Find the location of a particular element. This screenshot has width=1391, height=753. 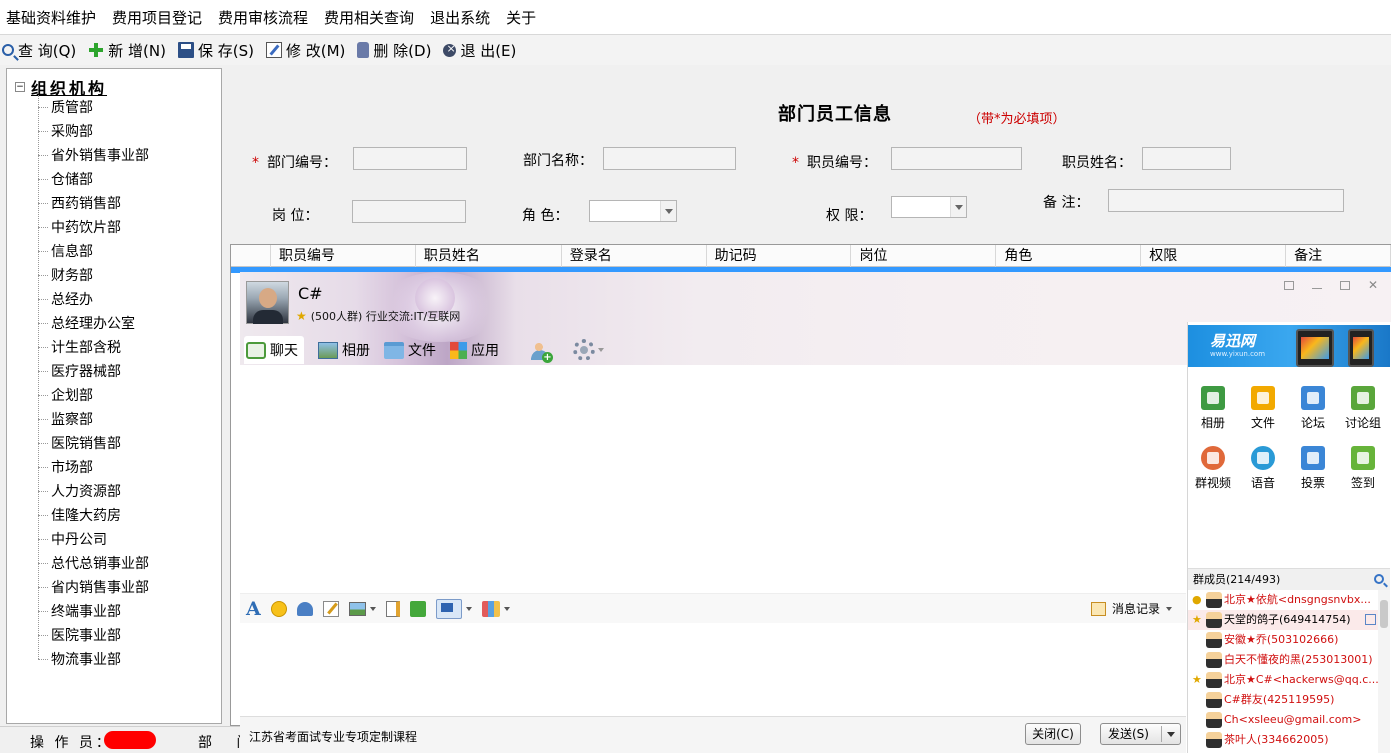

close-button: 关闭(C) is located at coordinates (1053, 734).